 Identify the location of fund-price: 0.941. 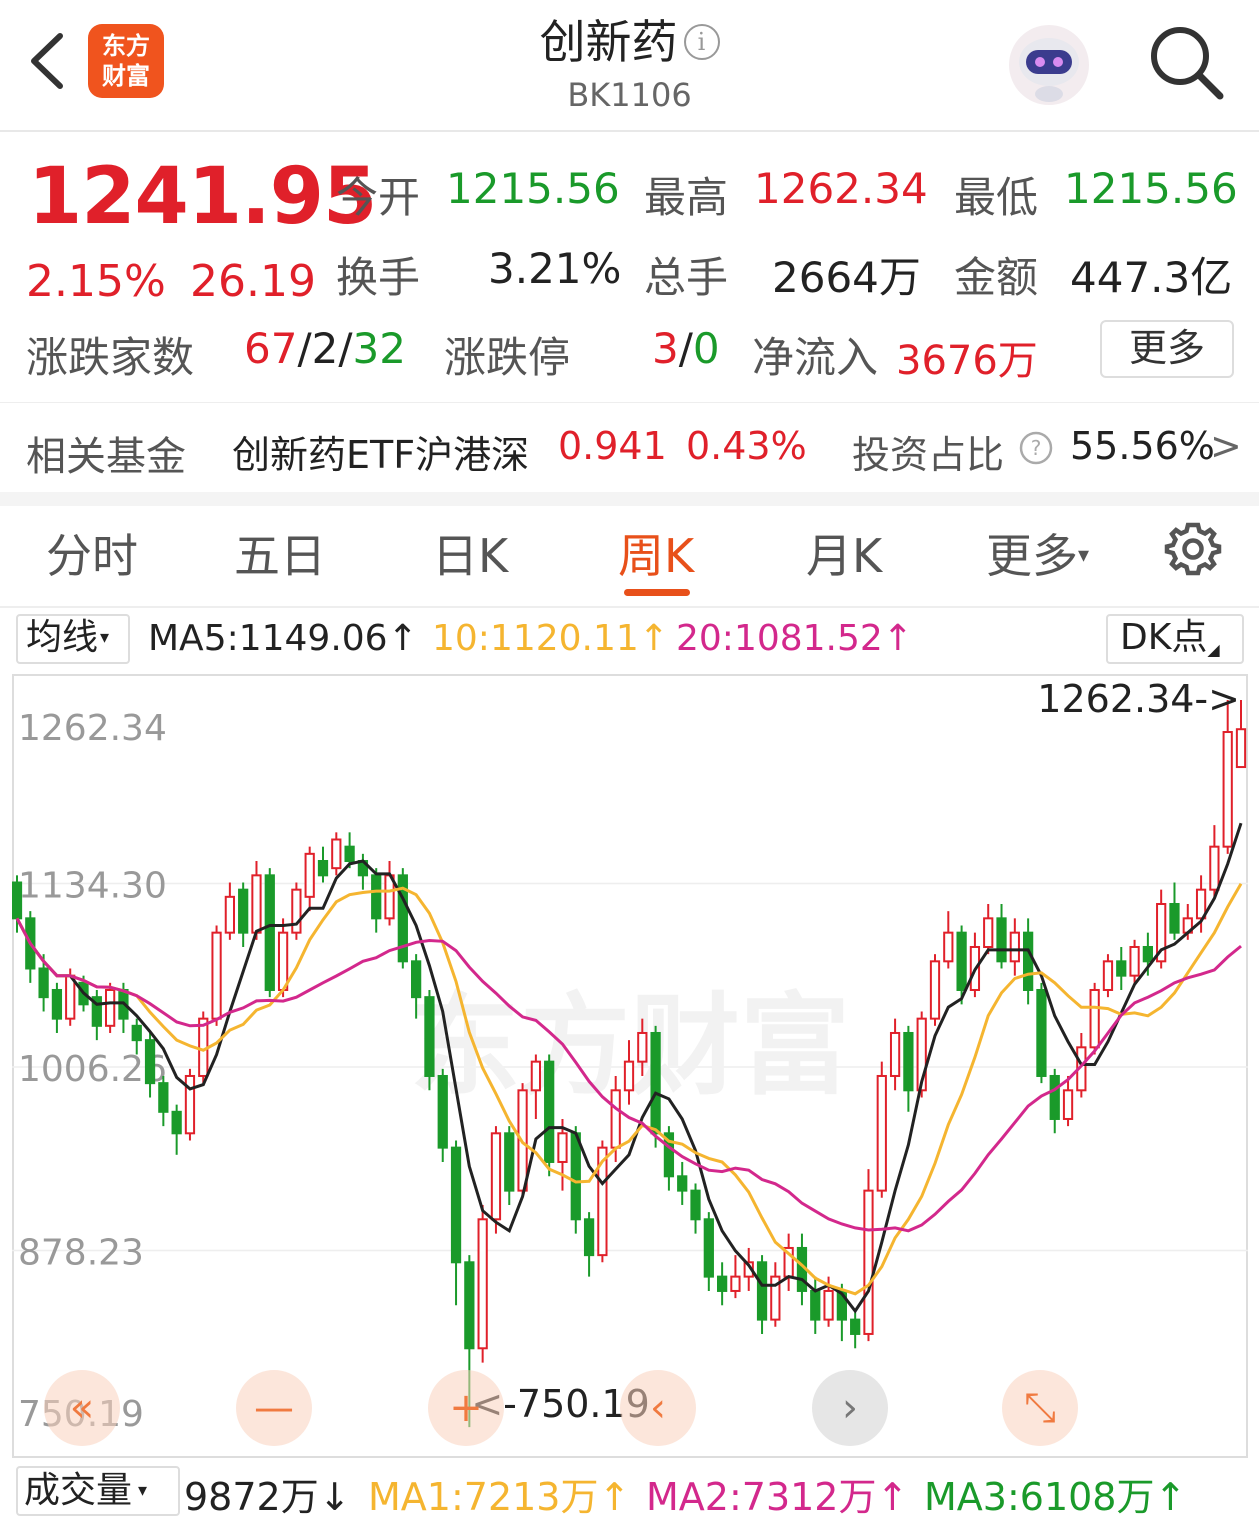
(612, 446).